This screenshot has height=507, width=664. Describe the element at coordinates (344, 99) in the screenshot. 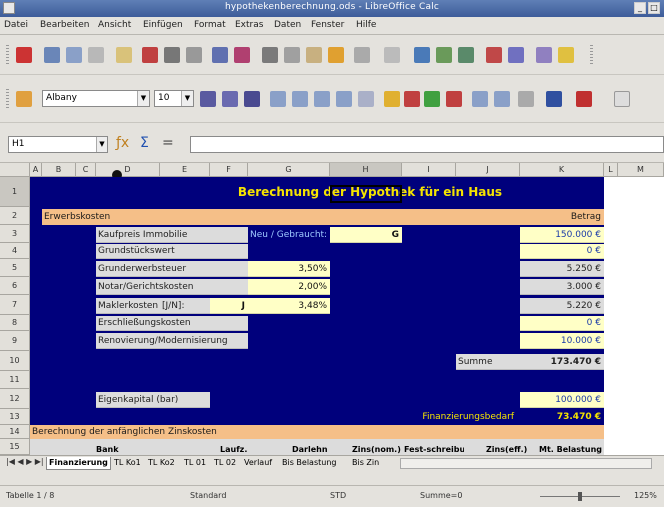

I see `justify-icon` at that location.